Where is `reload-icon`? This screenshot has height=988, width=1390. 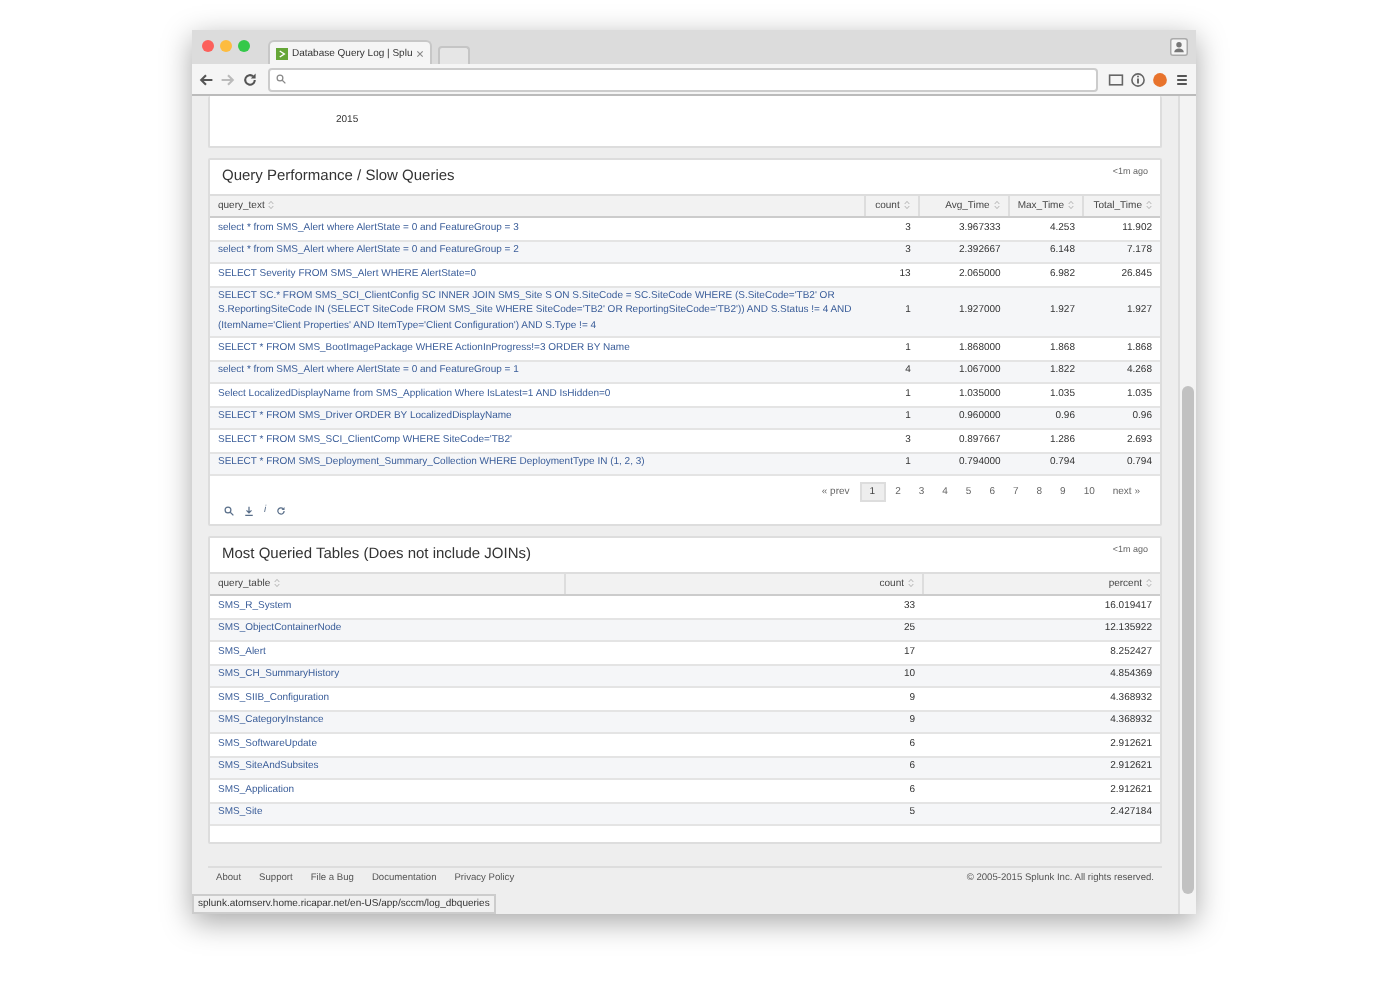
reload-icon is located at coordinates (250, 79).